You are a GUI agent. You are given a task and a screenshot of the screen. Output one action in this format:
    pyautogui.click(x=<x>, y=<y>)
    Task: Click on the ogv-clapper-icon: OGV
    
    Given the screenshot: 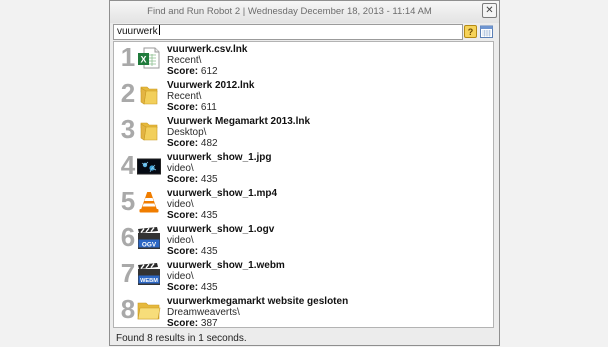 What is the action you would take?
    pyautogui.click(x=149, y=238)
    